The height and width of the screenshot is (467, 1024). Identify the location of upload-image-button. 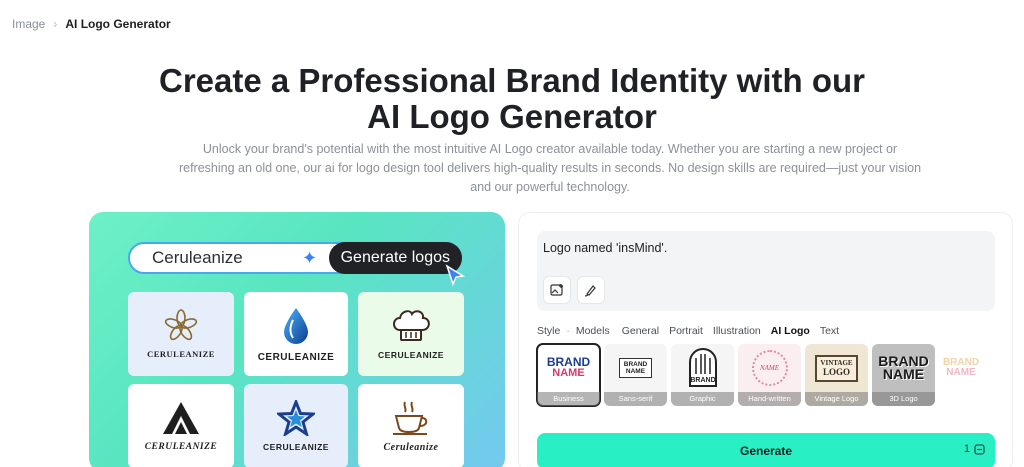
(557, 290).